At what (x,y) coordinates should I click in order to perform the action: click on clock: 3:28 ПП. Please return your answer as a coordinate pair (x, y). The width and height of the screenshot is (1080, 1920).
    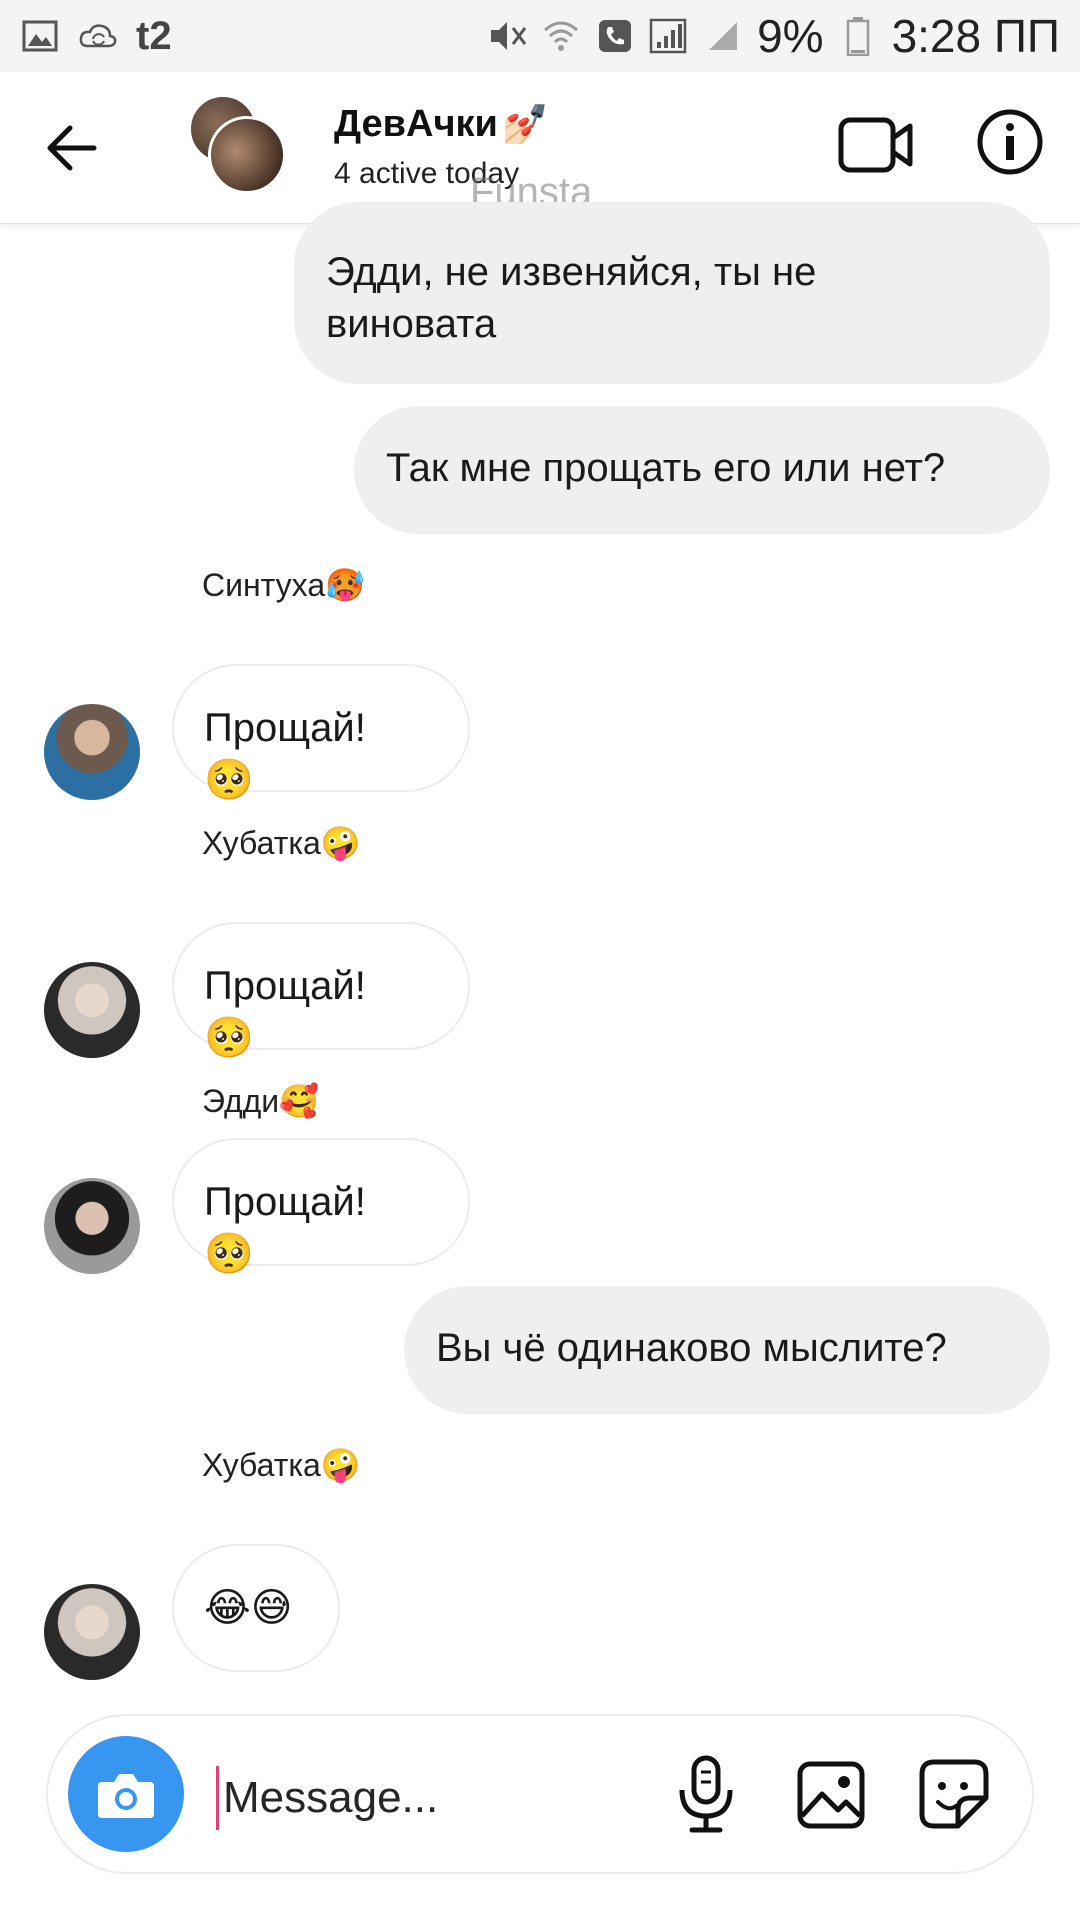
    Looking at the image, I should click on (975, 36).